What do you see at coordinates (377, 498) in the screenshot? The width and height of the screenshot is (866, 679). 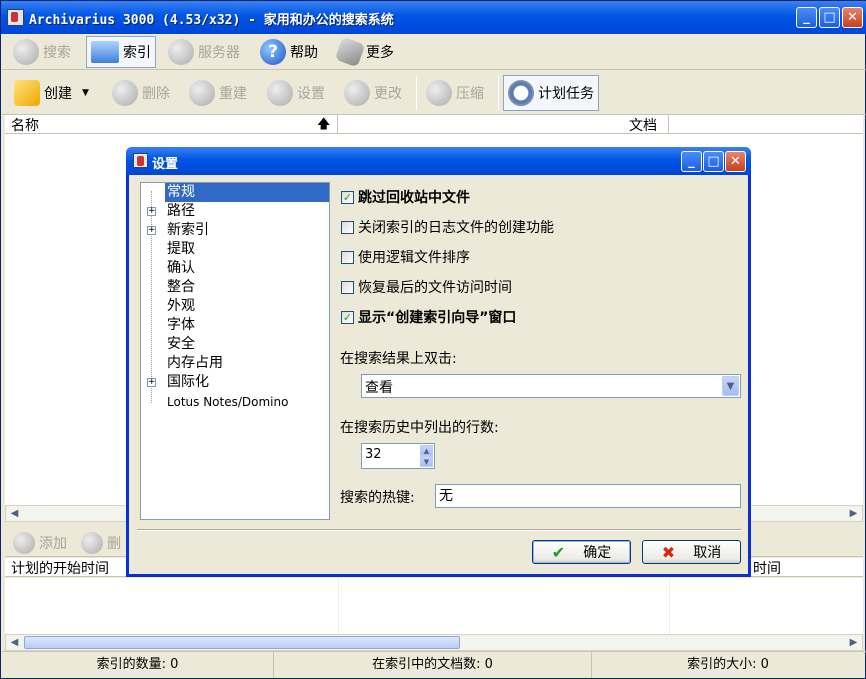 I see `hotkey-label: 搜索的热键:` at bounding box center [377, 498].